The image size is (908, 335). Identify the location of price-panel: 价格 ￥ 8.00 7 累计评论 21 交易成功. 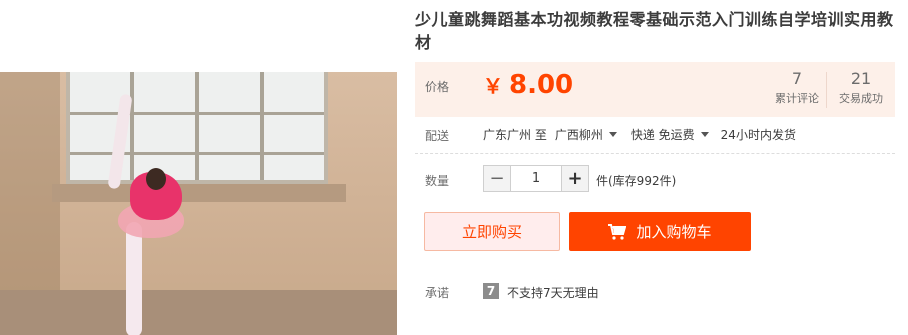
(655, 89).